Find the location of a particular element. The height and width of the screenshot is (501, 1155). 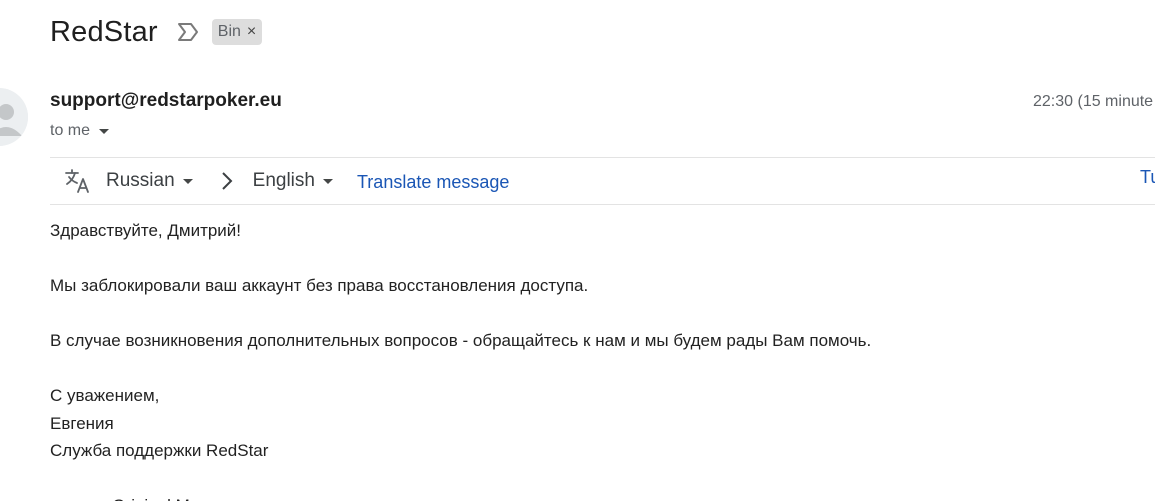

message-timestamp: 22:30 (15 minute is located at coordinates (1093, 101).